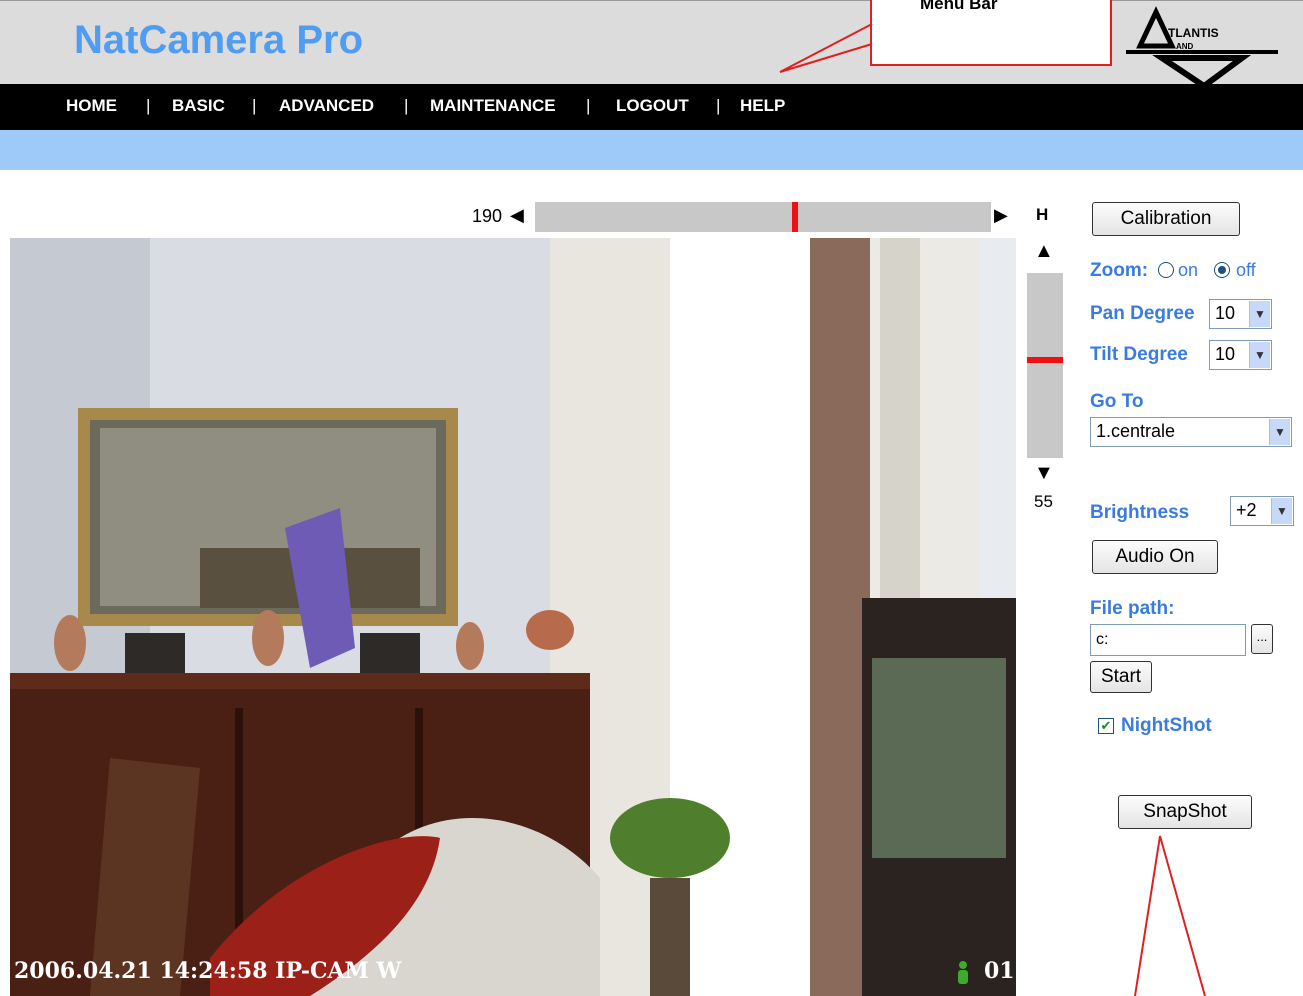 The image size is (1303, 996). Describe the element at coordinates (1225, 354) in the screenshot. I see `tilt-degree-value: 10` at that location.